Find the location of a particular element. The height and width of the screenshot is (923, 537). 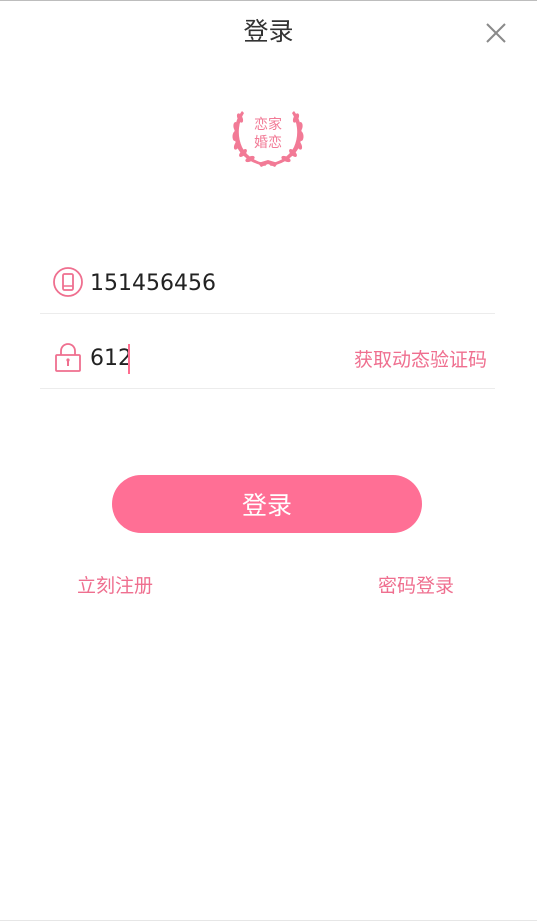

code-input is located at coordinates (110, 358).